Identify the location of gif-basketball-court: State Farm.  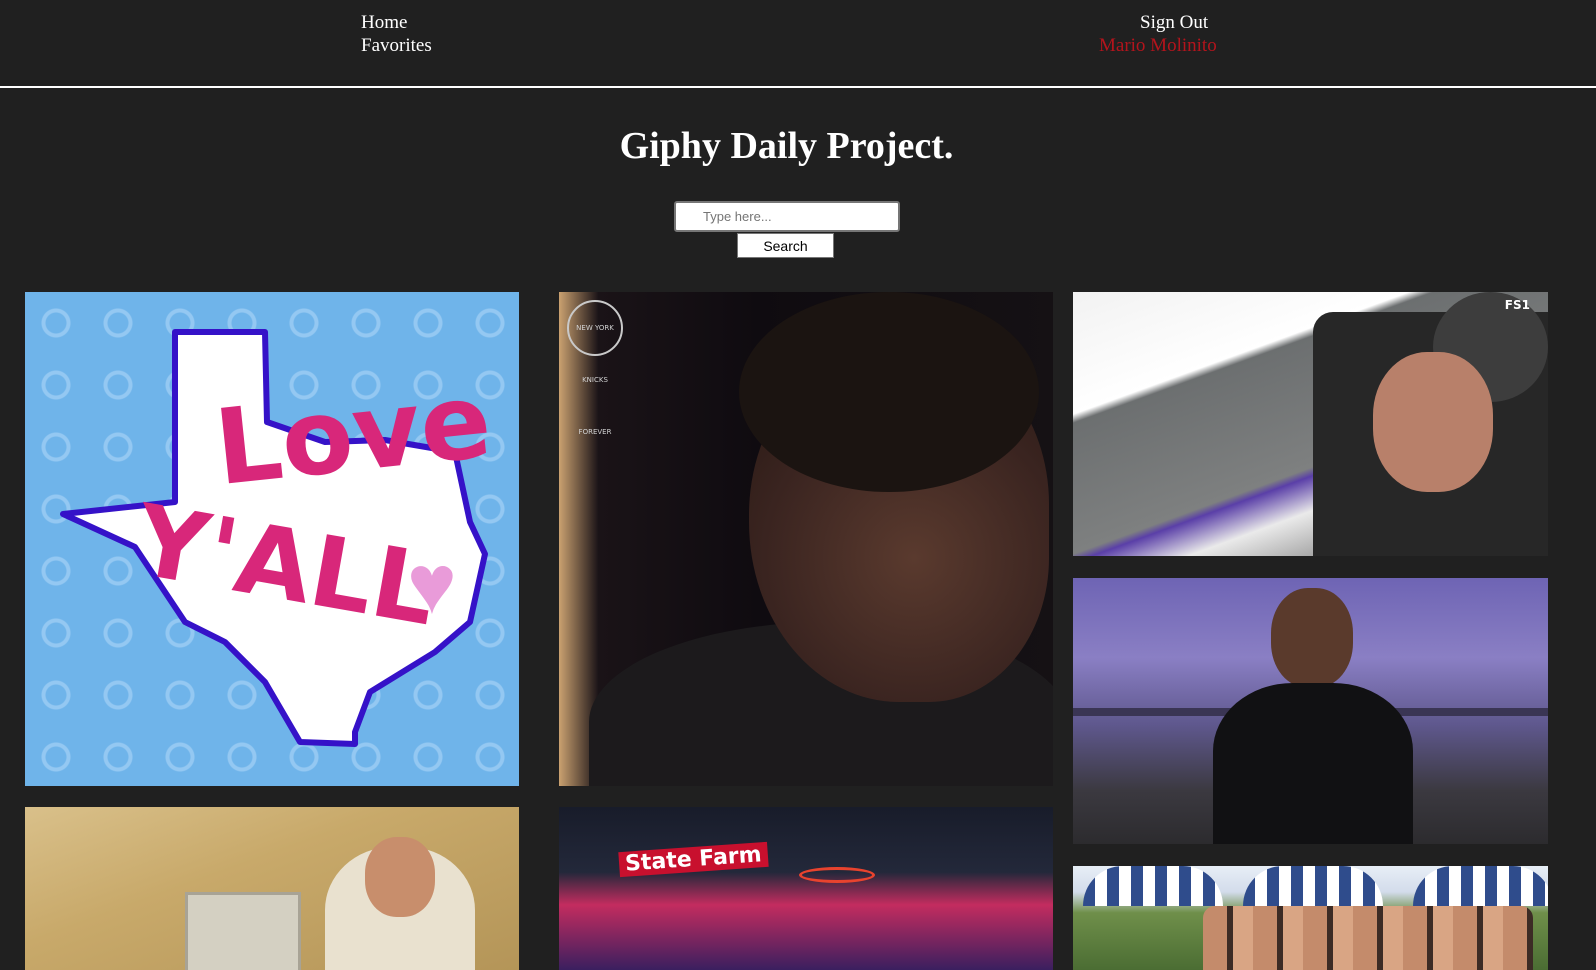
(806, 888).